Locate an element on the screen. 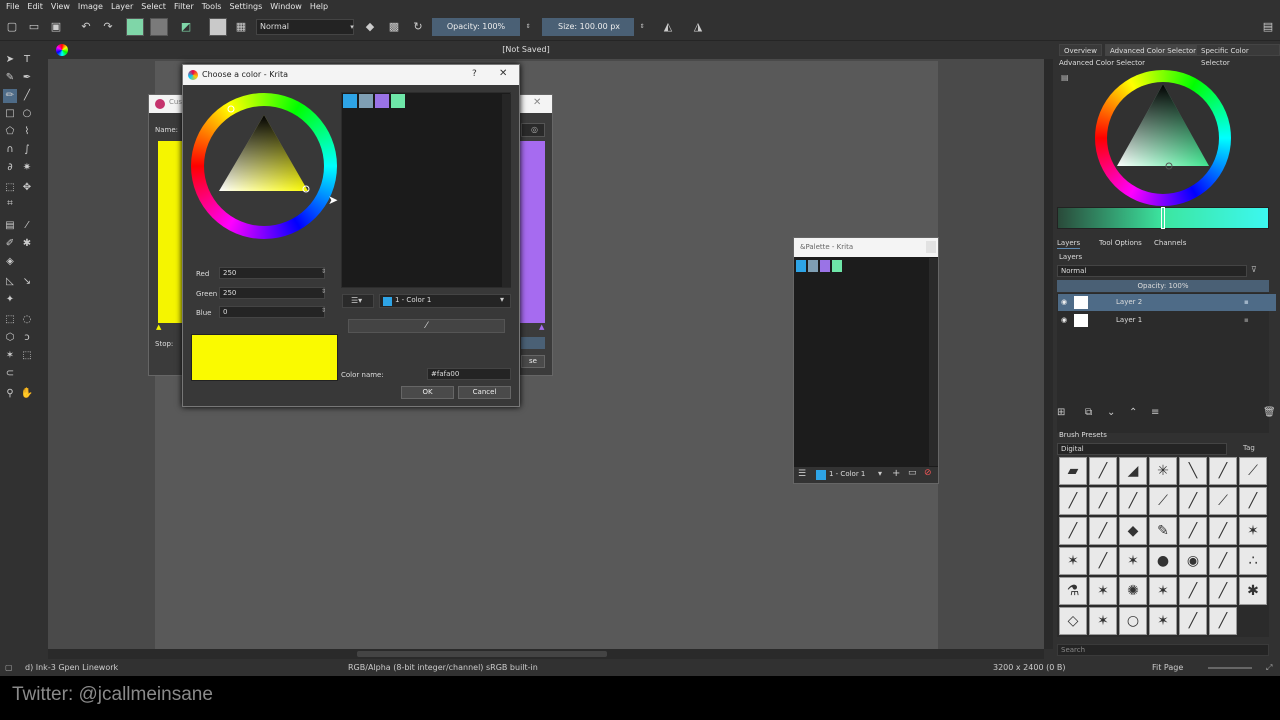  zoom-tool-icon: ⚲ is located at coordinates (10, 394).